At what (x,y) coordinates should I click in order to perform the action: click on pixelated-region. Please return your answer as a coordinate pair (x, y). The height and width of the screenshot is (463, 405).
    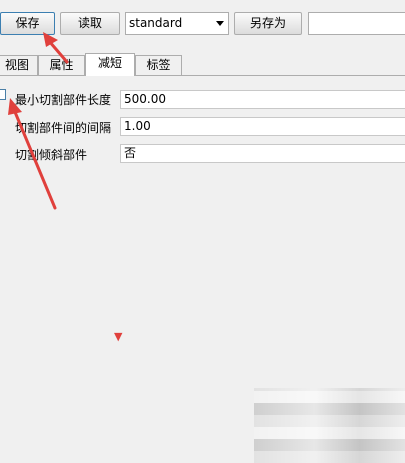
    Looking at the image, I should click on (329, 425).